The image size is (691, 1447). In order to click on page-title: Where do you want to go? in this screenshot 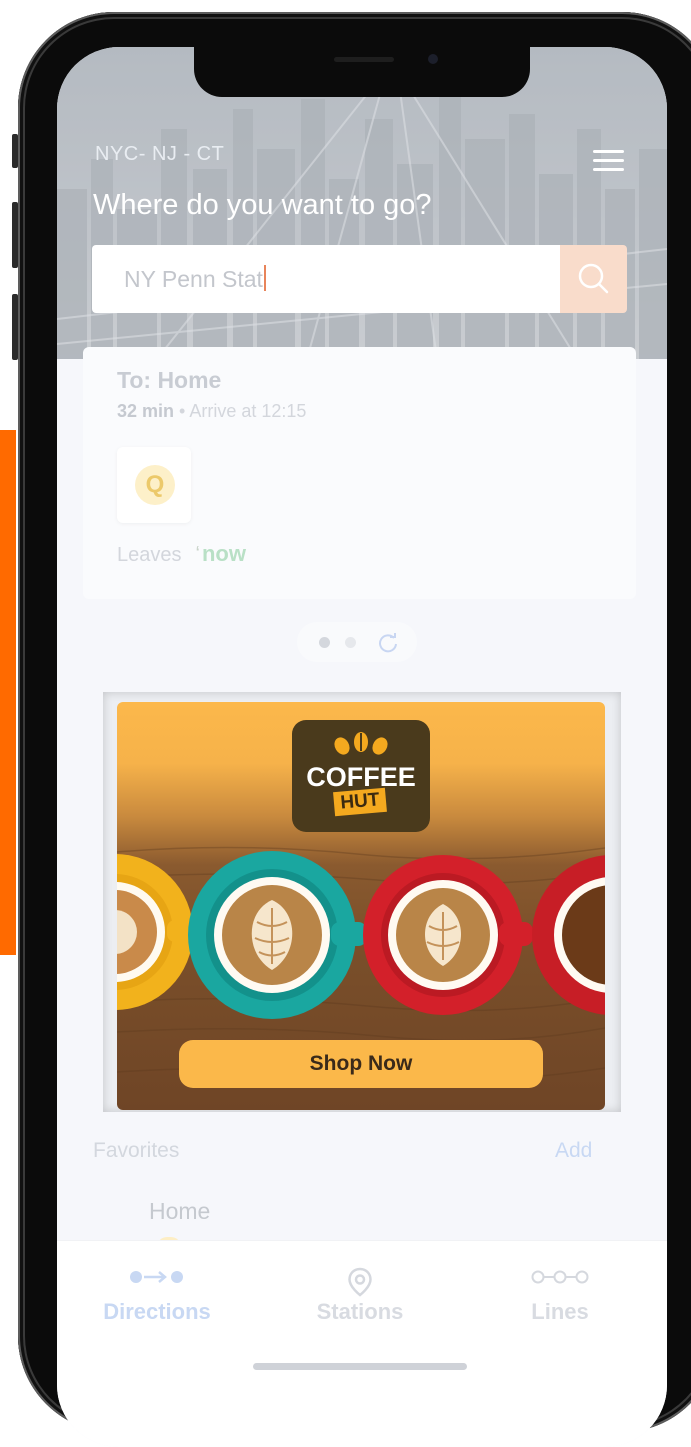, I will do `click(262, 205)`.